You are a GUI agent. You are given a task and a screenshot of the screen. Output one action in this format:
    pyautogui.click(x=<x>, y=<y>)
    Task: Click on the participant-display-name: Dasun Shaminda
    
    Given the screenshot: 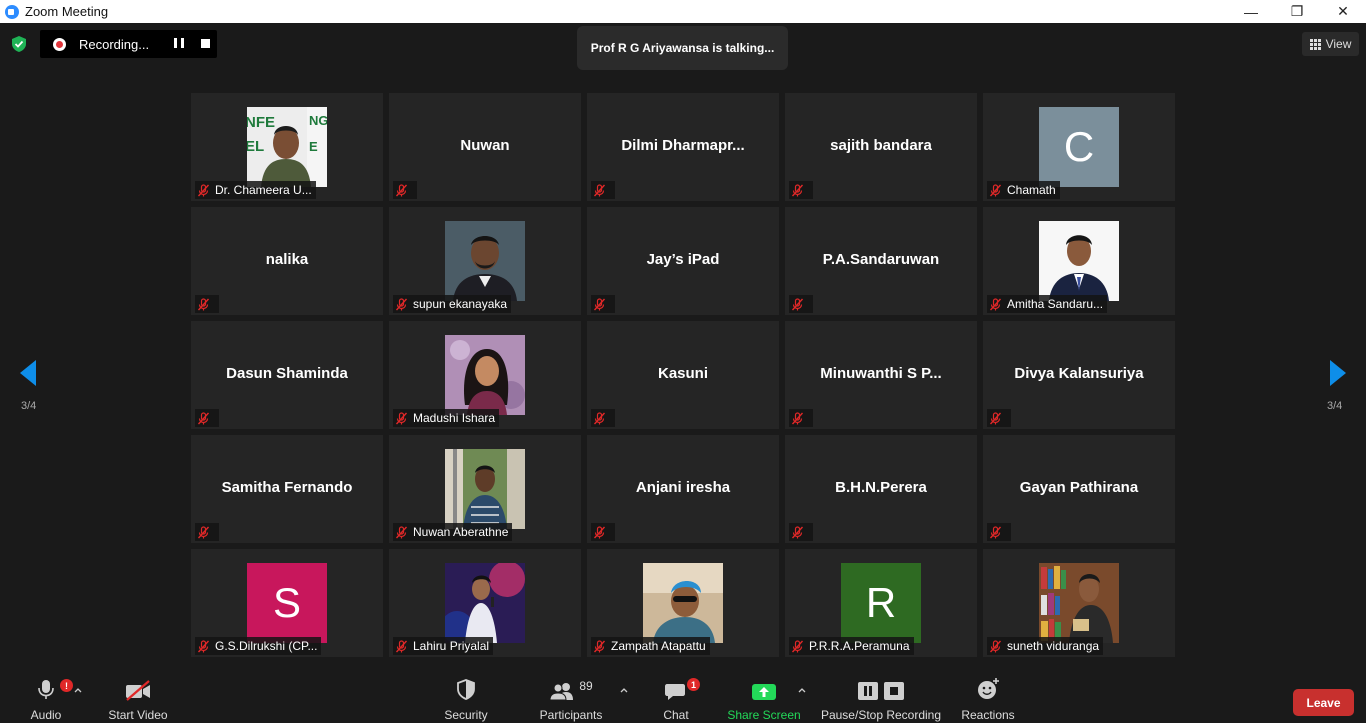 What is the action you would take?
    pyautogui.click(x=287, y=373)
    